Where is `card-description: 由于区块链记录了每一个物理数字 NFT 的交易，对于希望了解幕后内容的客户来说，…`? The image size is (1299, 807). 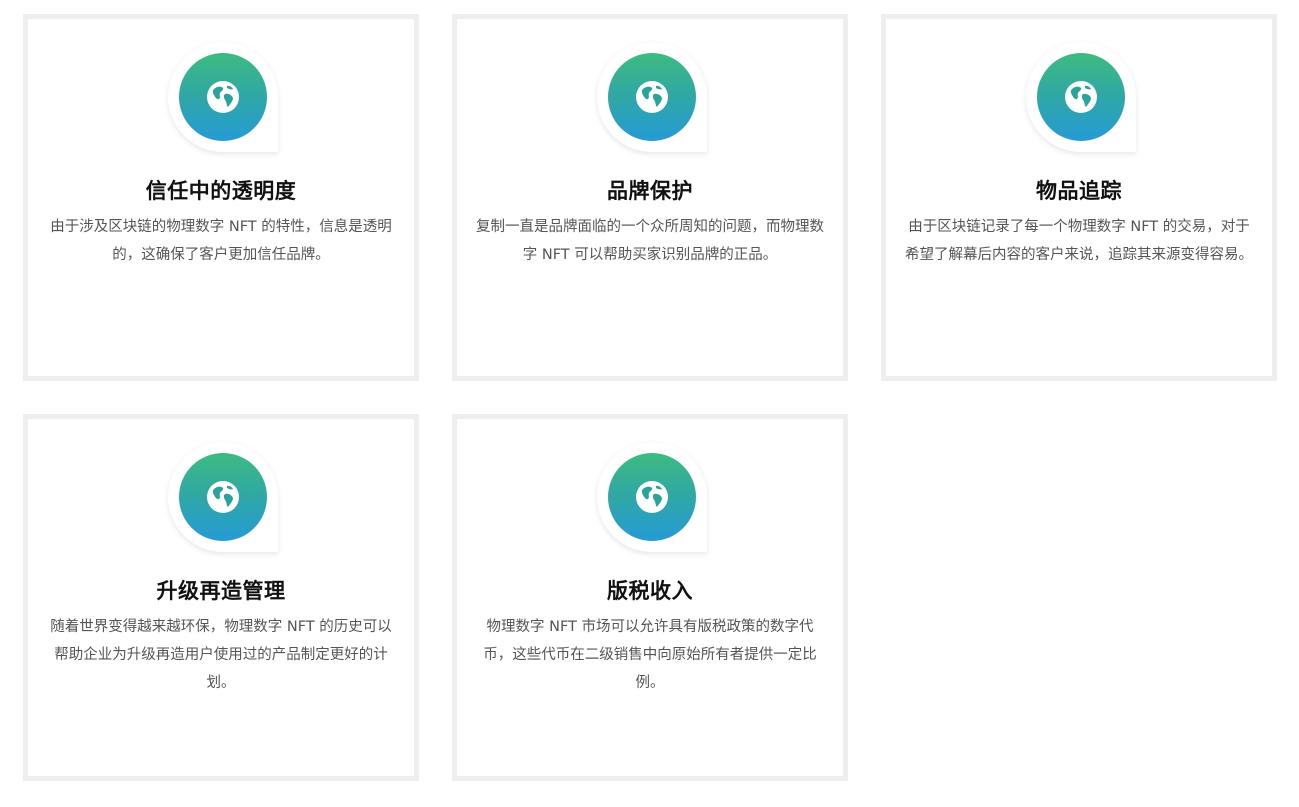
card-description: 由于区块链记录了每一个物理数字 NFT 的交易，对于希望了解幕后内容的客户来说，… is located at coordinates (1079, 241).